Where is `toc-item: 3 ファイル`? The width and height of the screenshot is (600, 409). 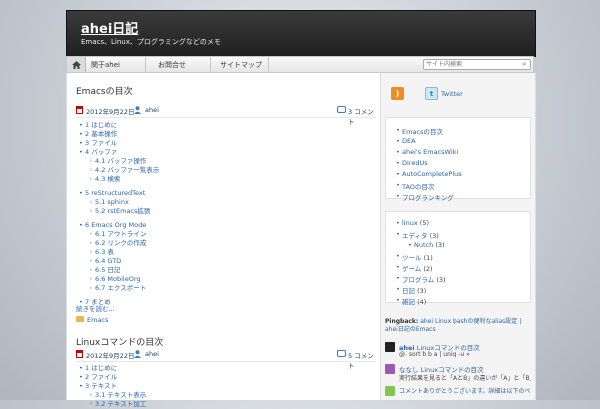
toc-item: 3 ファイル is located at coordinates (98, 143).